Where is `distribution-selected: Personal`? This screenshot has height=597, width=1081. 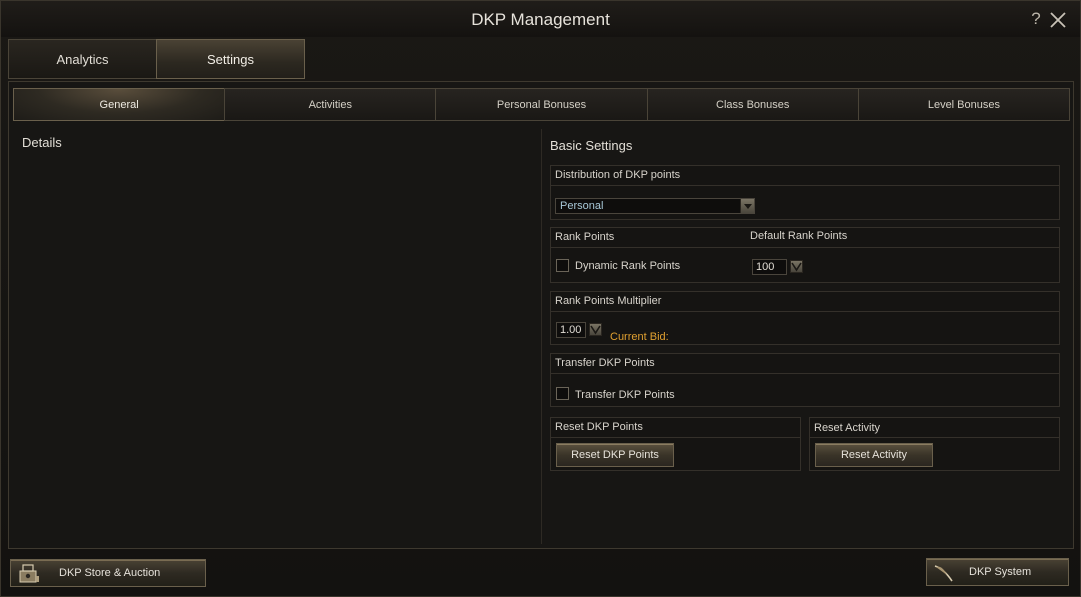
distribution-selected: Personal is located at coordinates (582, 206).